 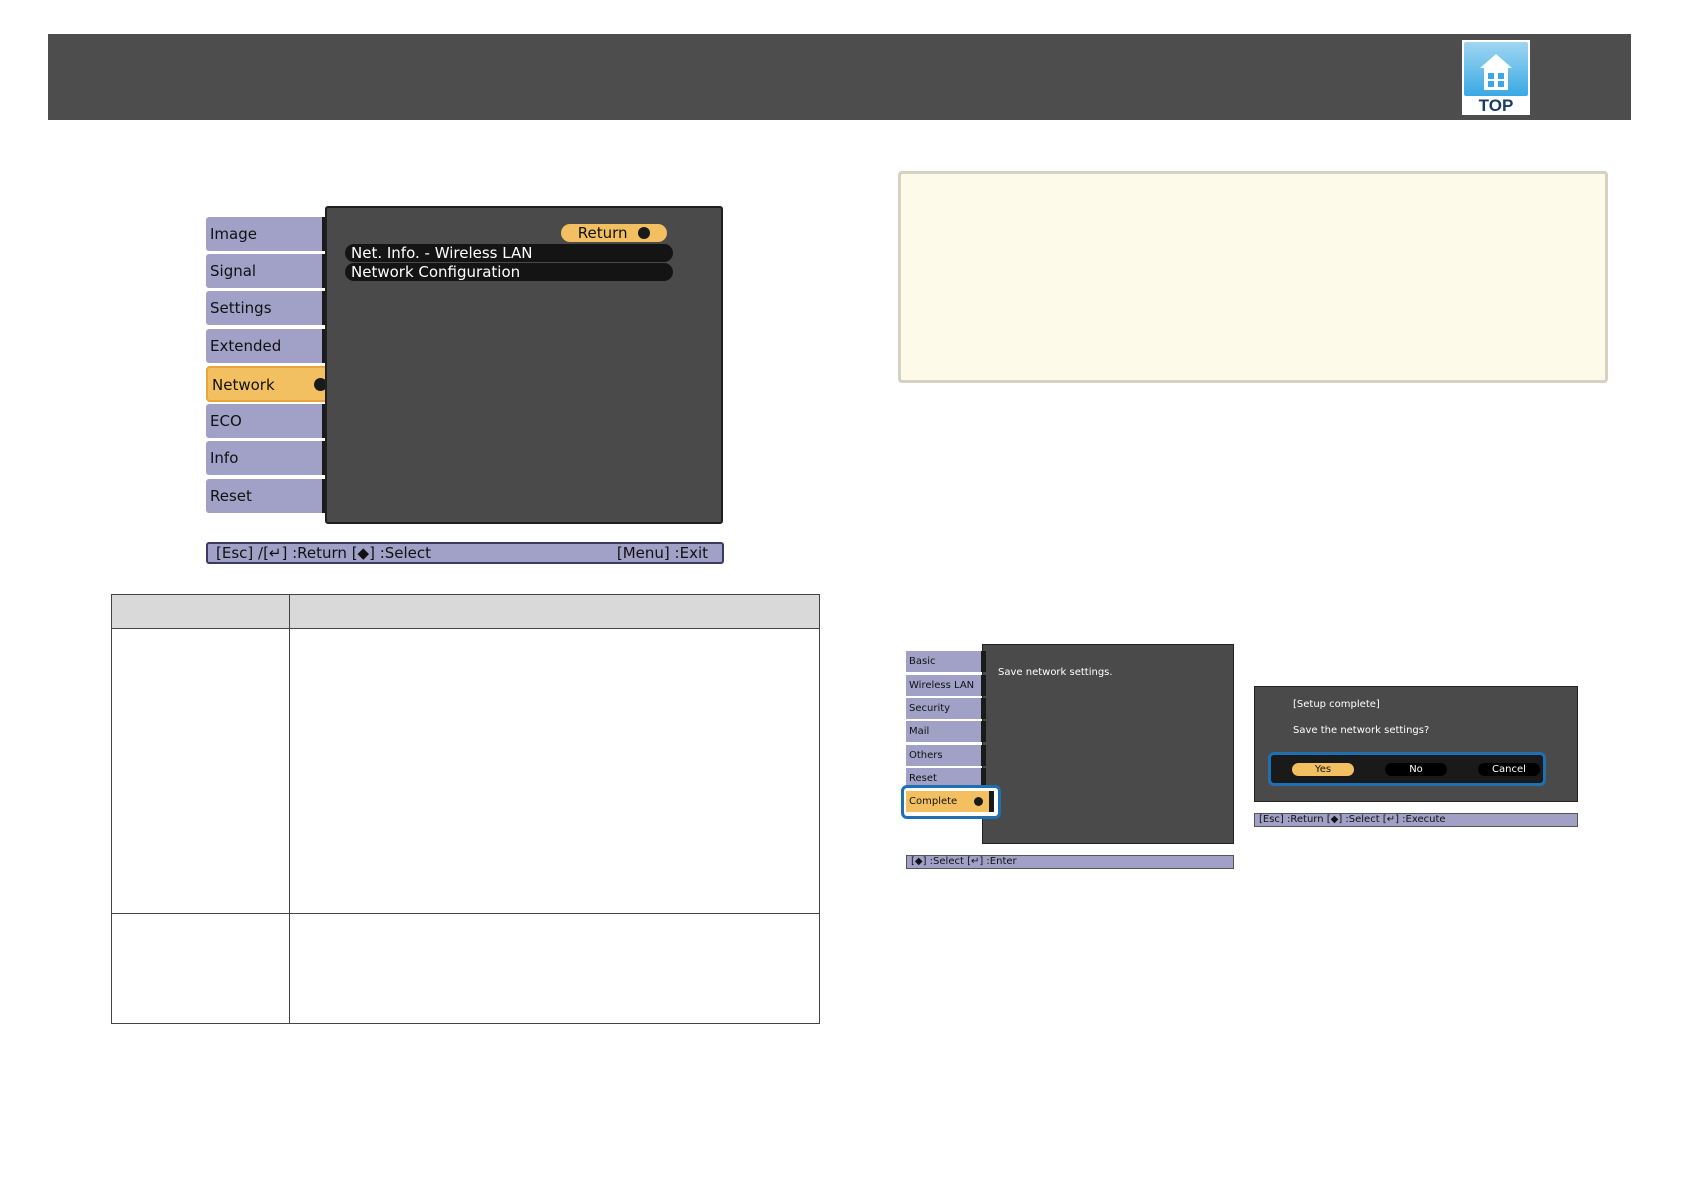 I want to click on note-box, so click(x=1253, y=277).